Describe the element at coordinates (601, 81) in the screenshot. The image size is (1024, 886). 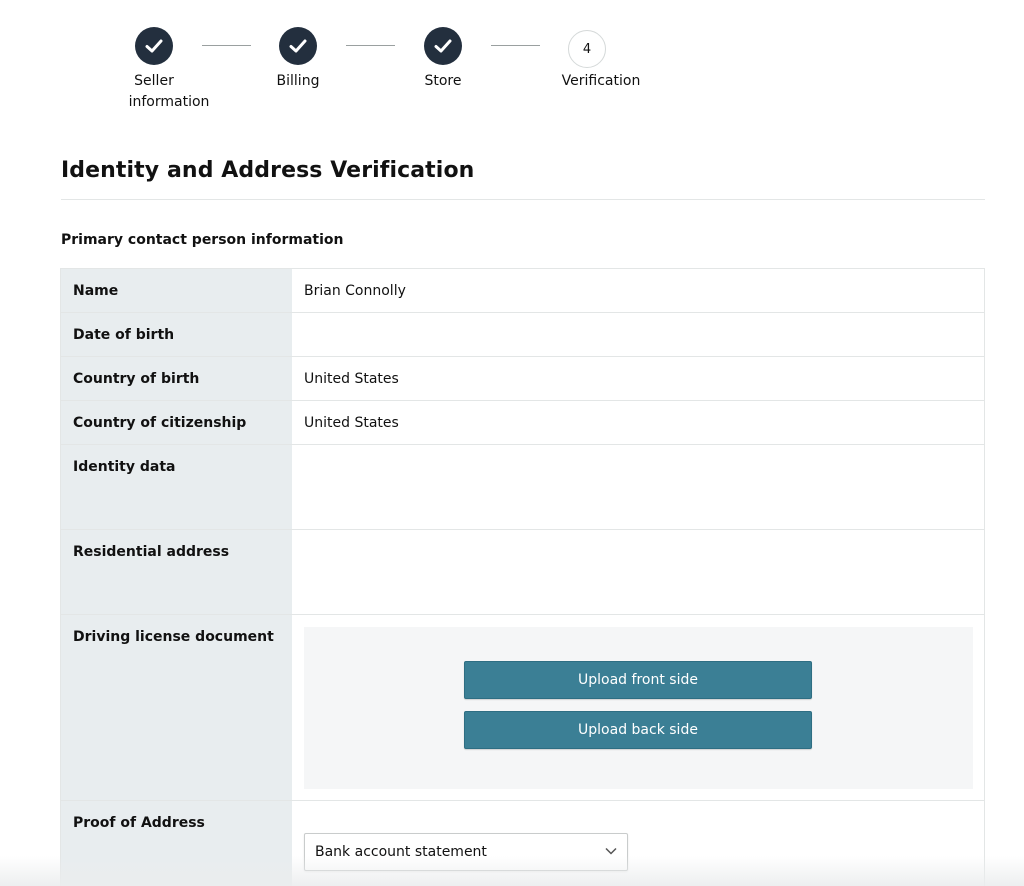
I see `step-label-verification: Verification` at that location.